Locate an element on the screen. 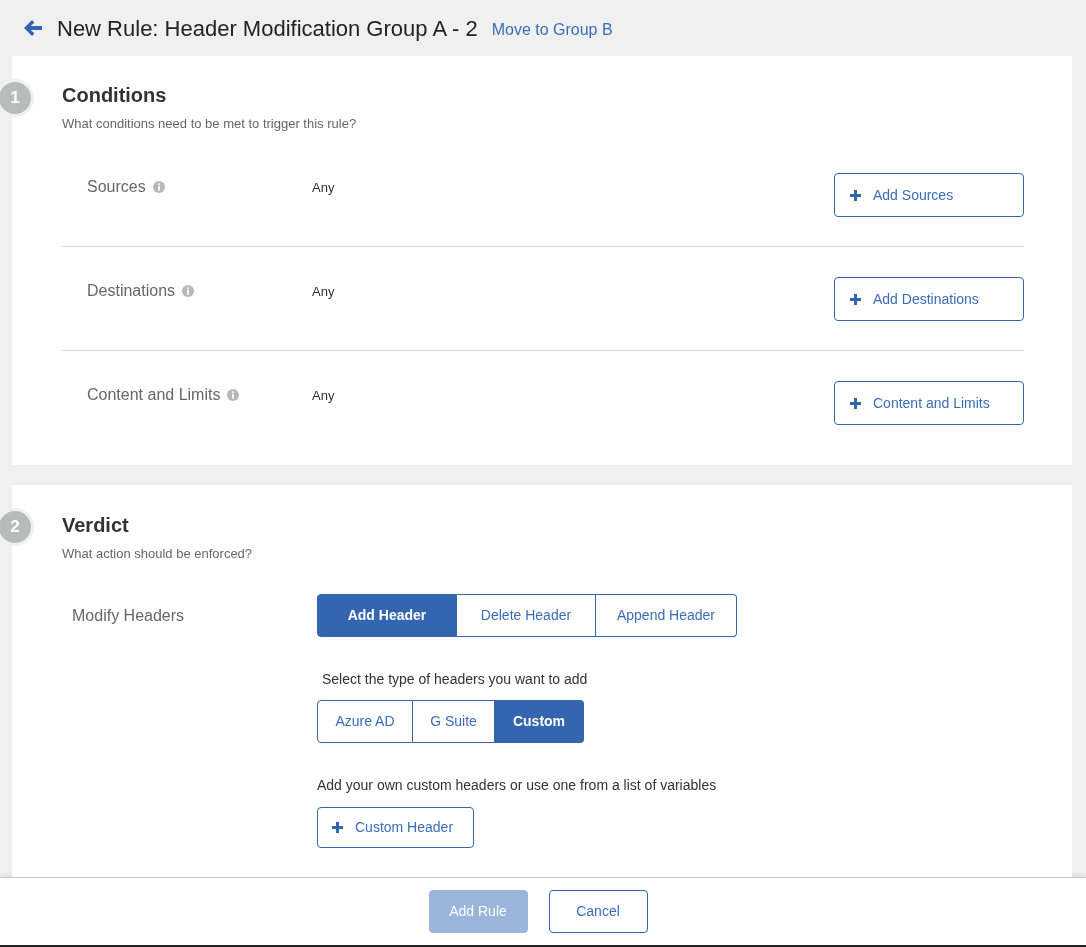  action-tab: Delete Header is located at coordinates (526, 615).